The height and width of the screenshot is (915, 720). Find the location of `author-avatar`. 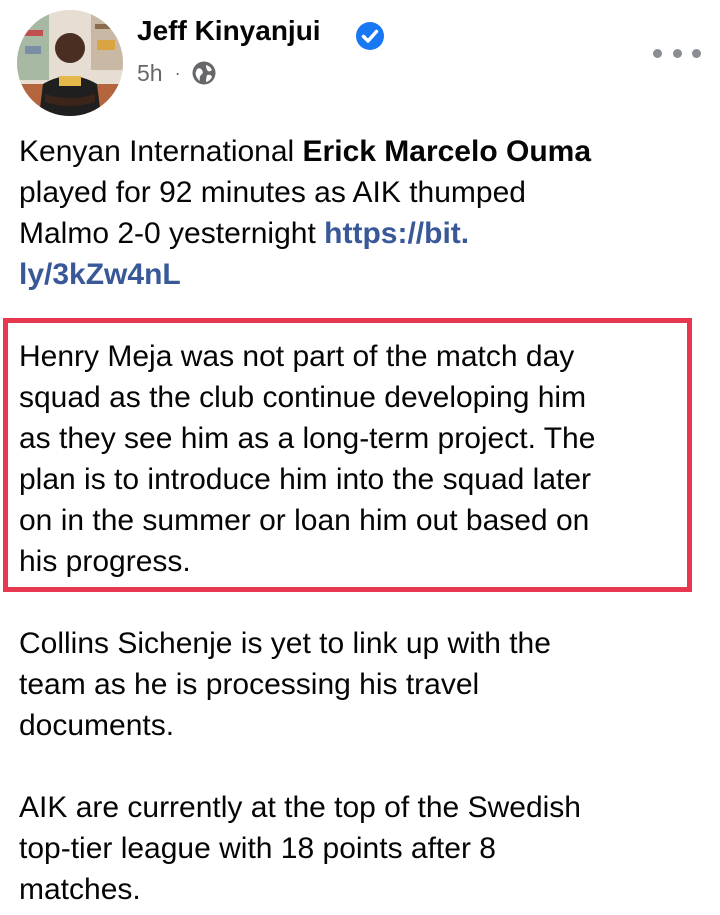

author-avatar is located at coordinates (70, 63).